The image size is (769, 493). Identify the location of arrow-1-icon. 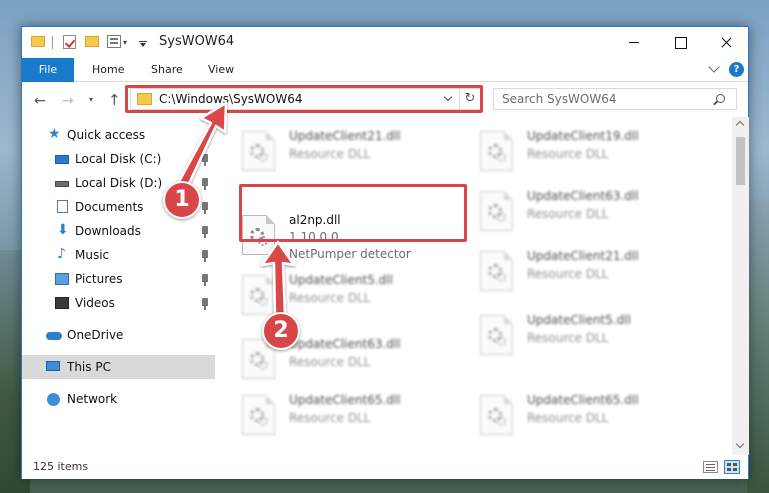
(201, 147).